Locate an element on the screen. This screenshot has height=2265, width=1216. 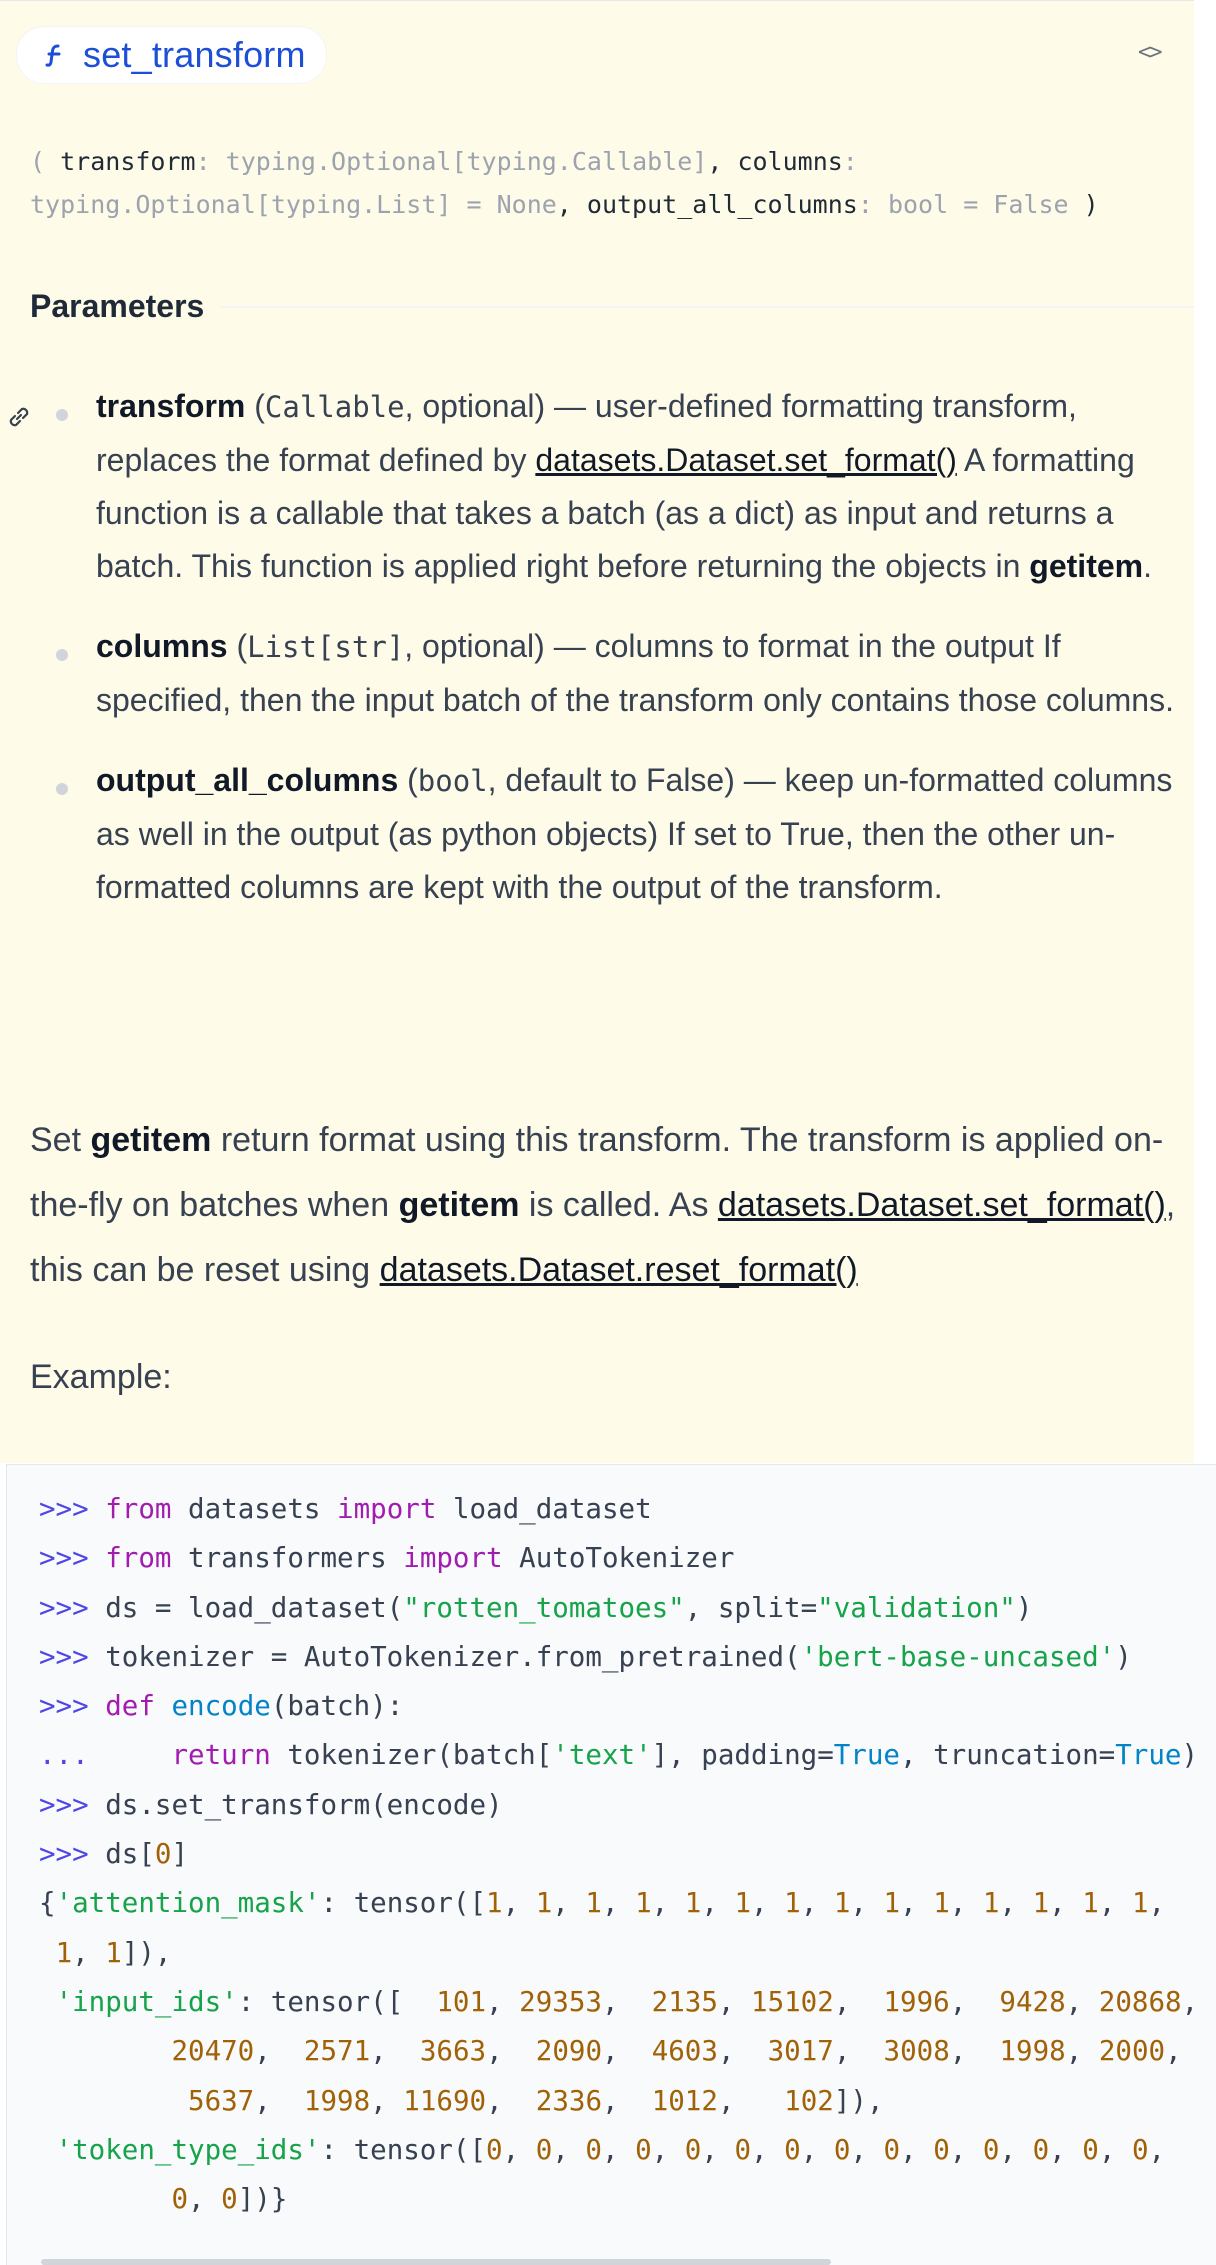
set-format-link-2: datasets.Dataset.set_format() is located at coordinates (942, 1205).